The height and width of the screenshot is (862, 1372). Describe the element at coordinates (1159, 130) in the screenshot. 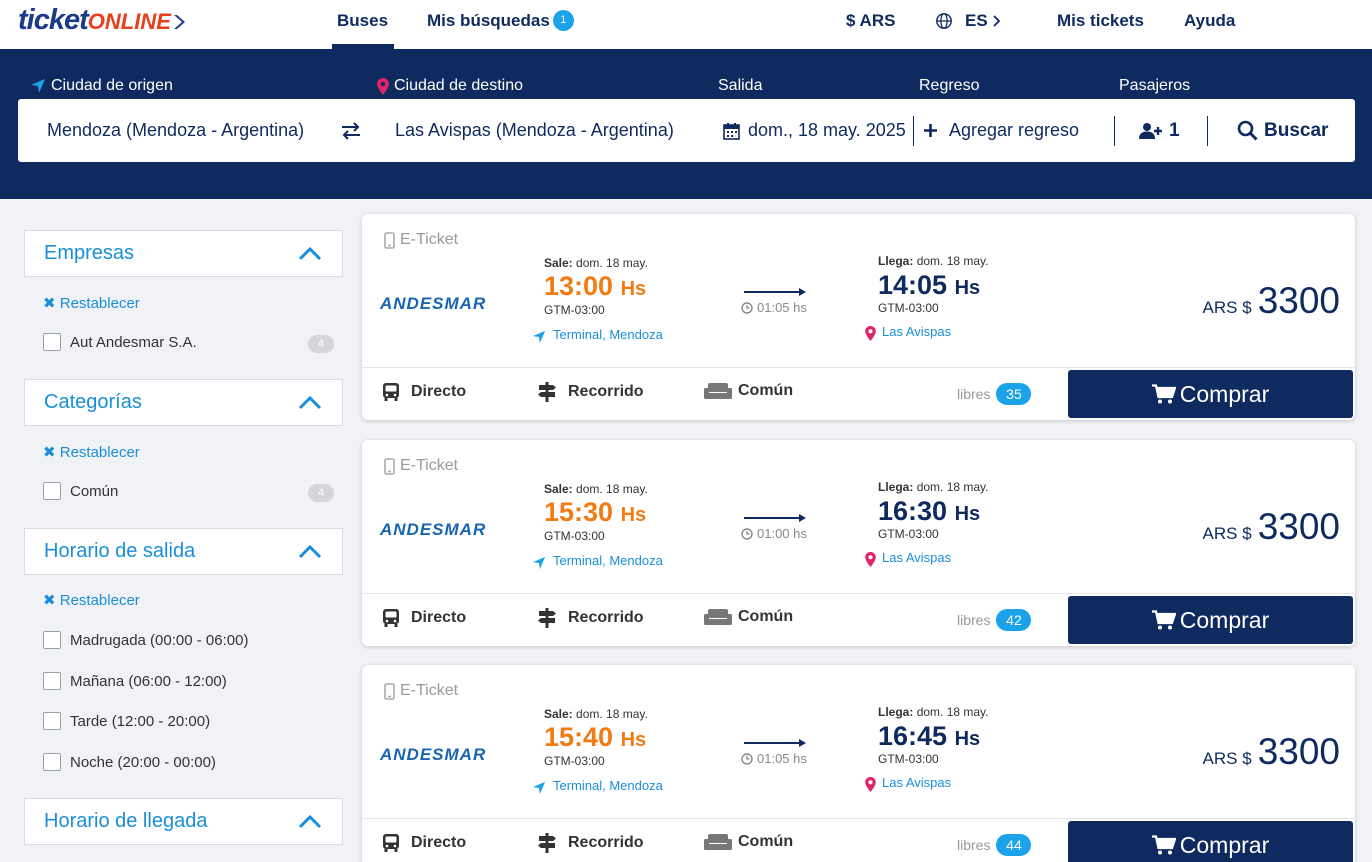

I see `passengers-selector: 1` at that location.